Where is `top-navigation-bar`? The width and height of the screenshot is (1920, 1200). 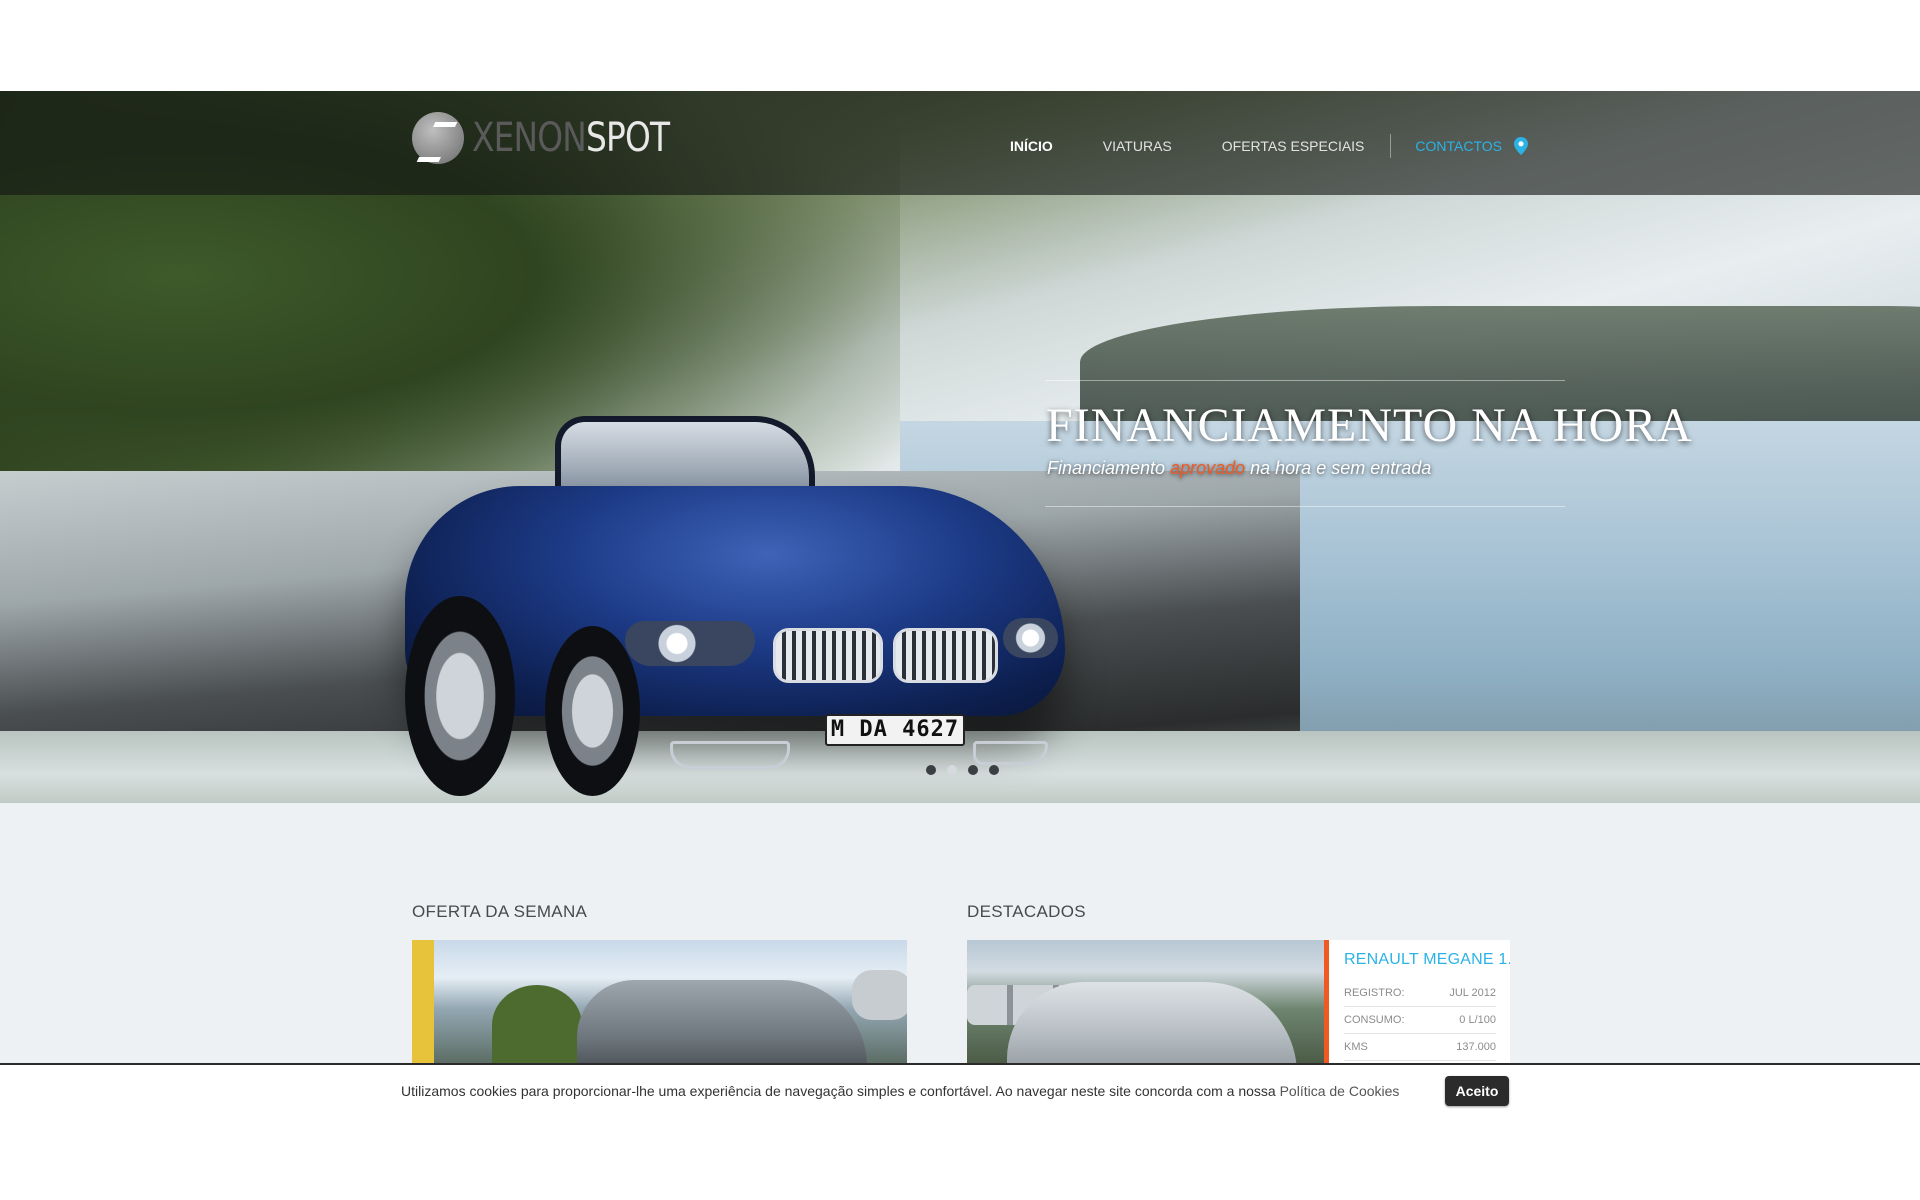 top-navigation-bar is located at coordinates (960, 143).